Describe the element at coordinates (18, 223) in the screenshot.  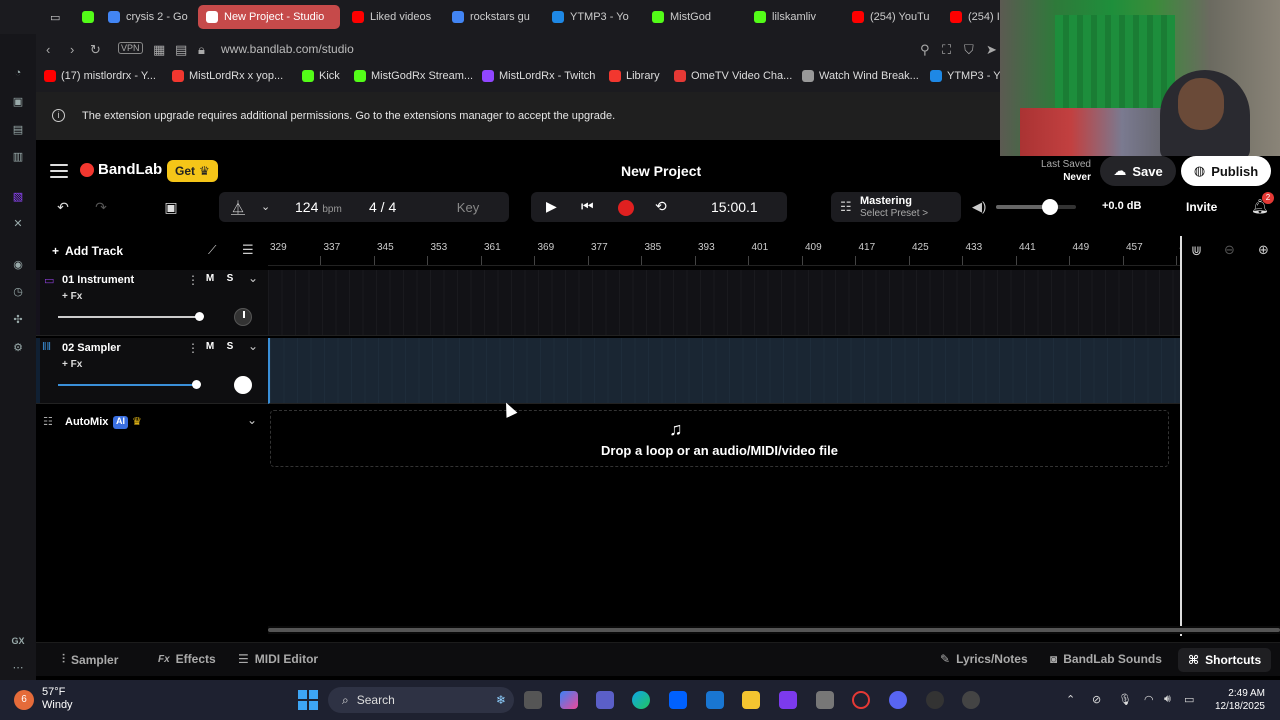
I see `x-icon: ✕` at that location.